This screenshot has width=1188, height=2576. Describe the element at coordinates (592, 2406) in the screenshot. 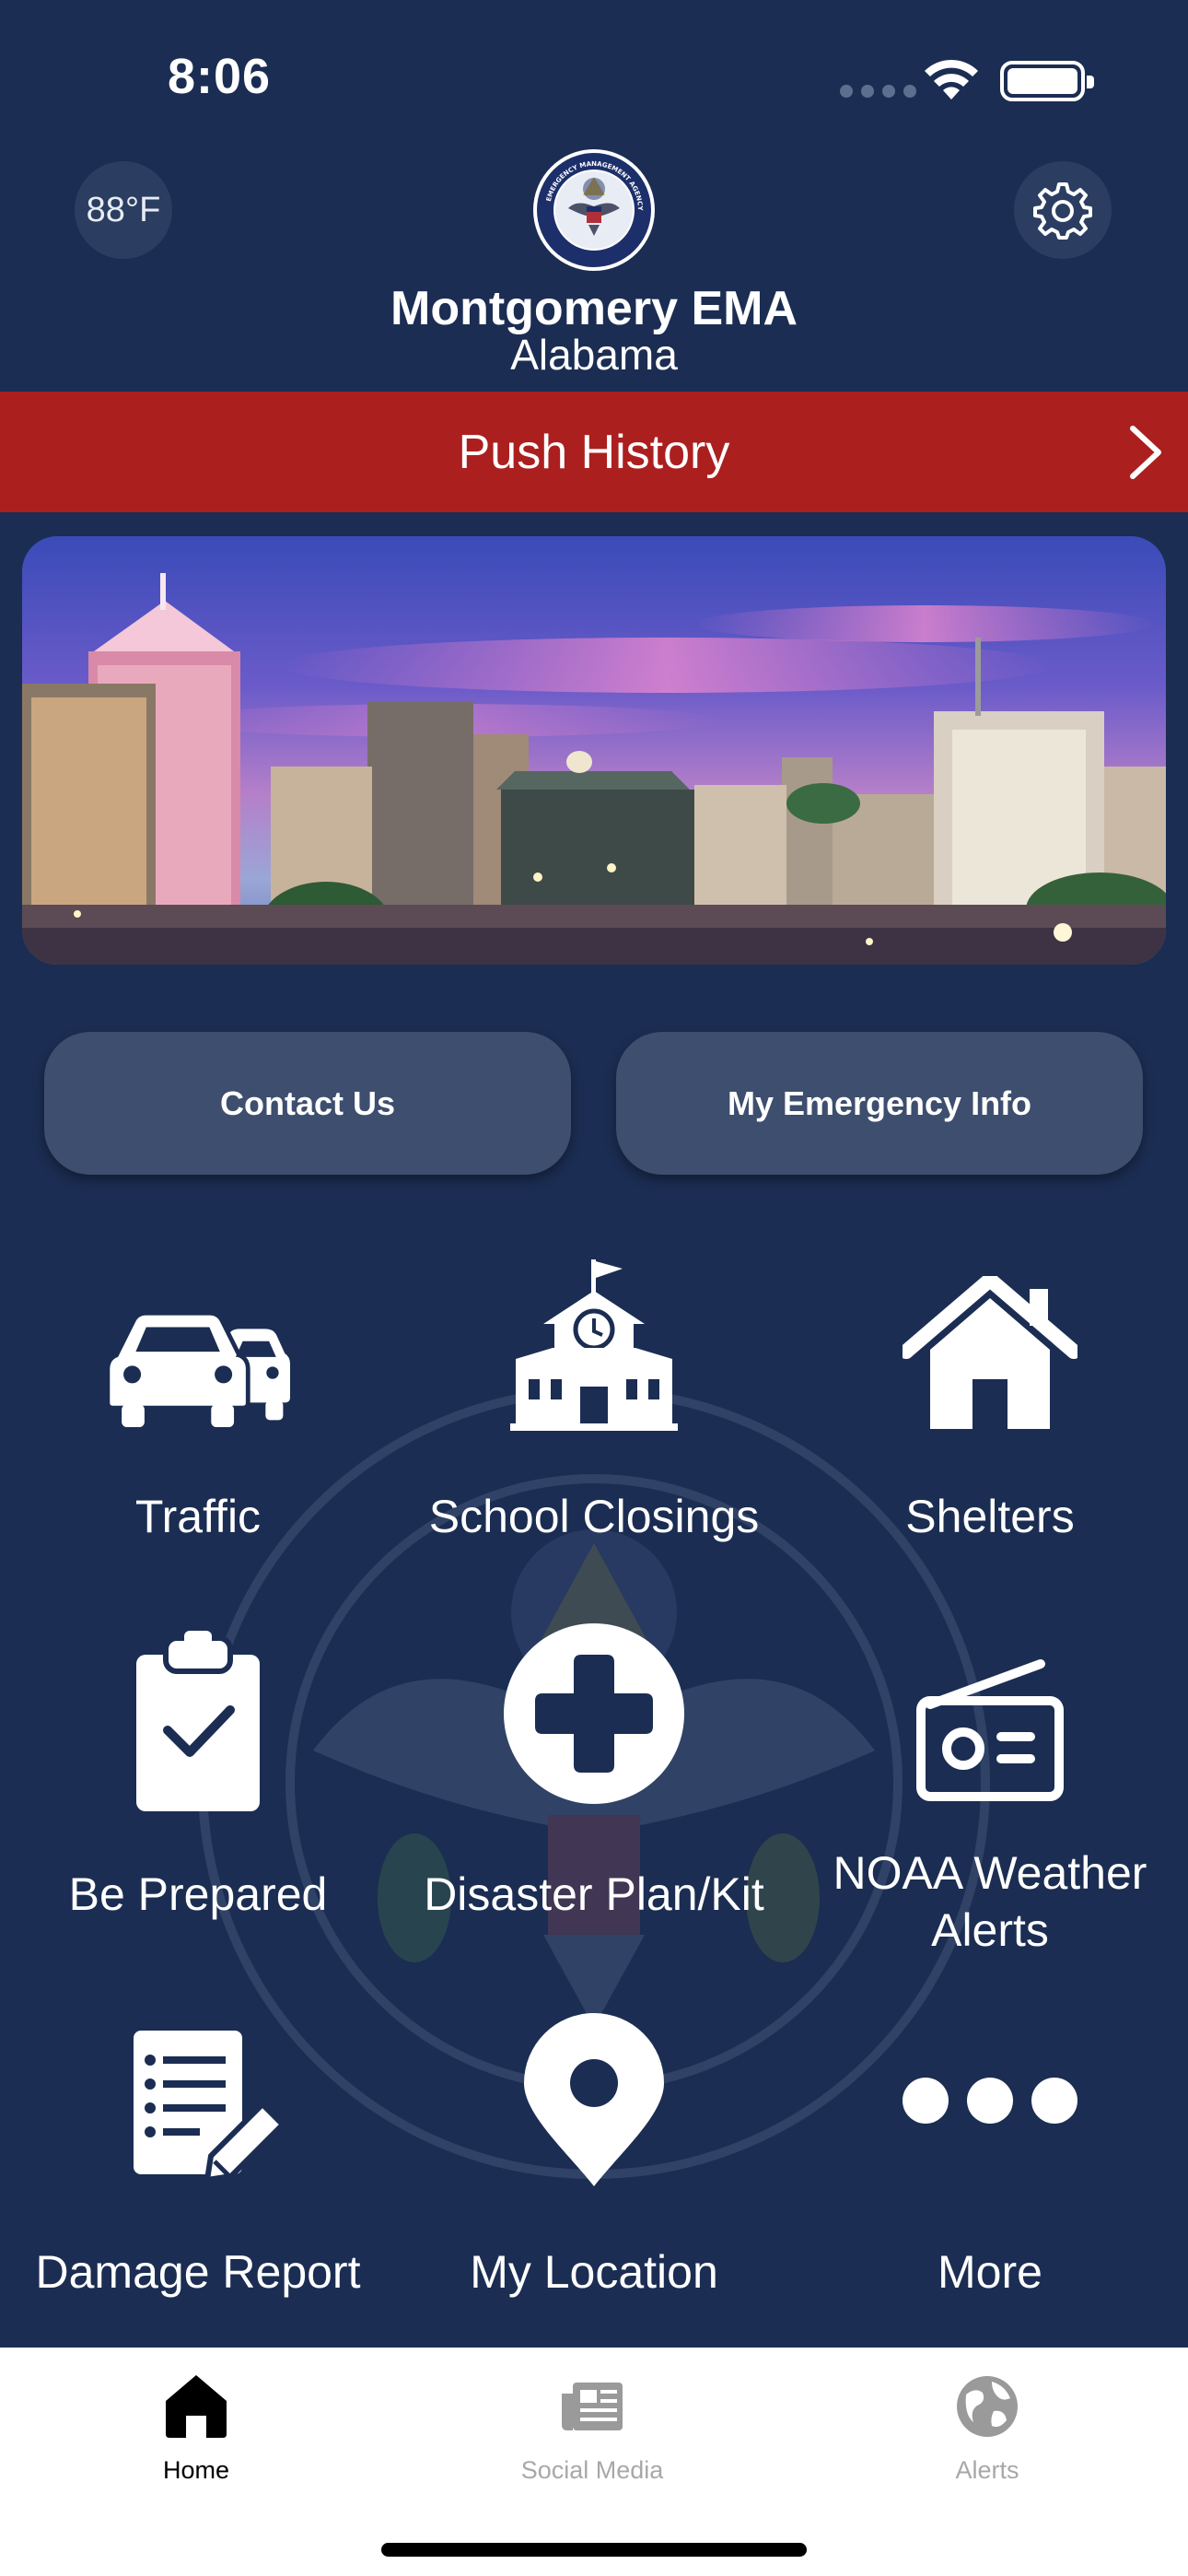

I see `newspaper-icon` at that location.